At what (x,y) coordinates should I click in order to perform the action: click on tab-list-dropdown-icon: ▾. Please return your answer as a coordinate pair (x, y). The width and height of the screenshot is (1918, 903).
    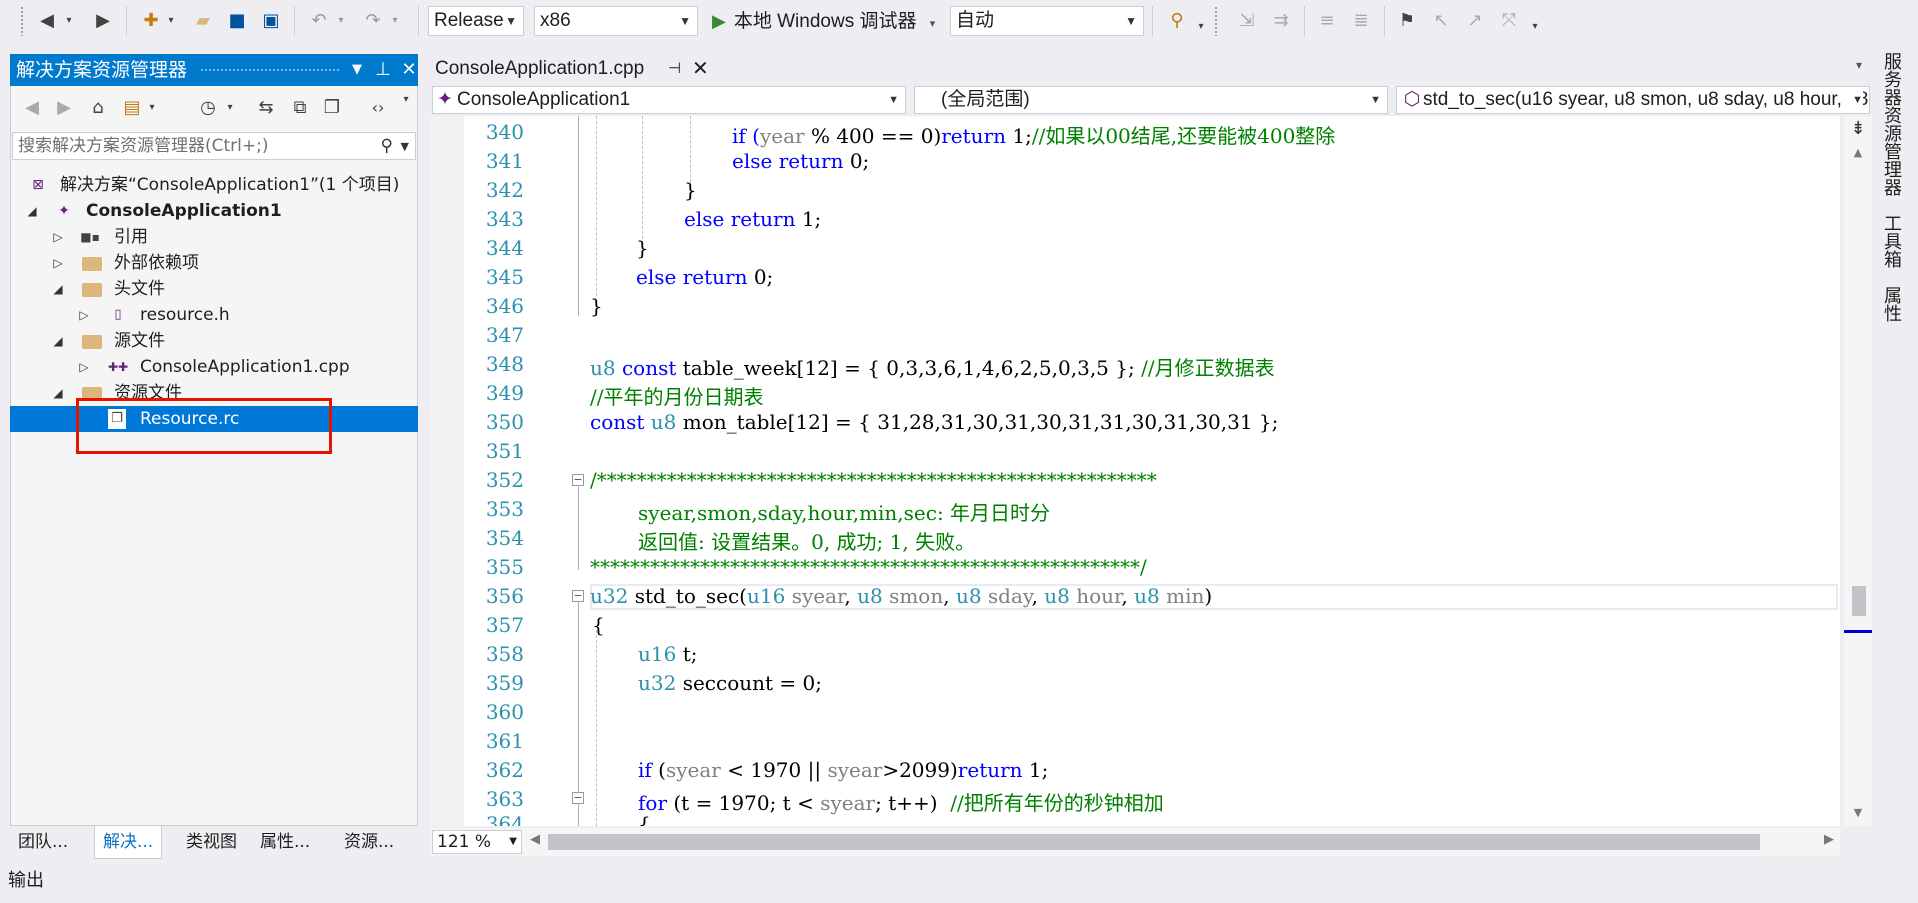
    Looking at the image, I should click on (1859, 65).